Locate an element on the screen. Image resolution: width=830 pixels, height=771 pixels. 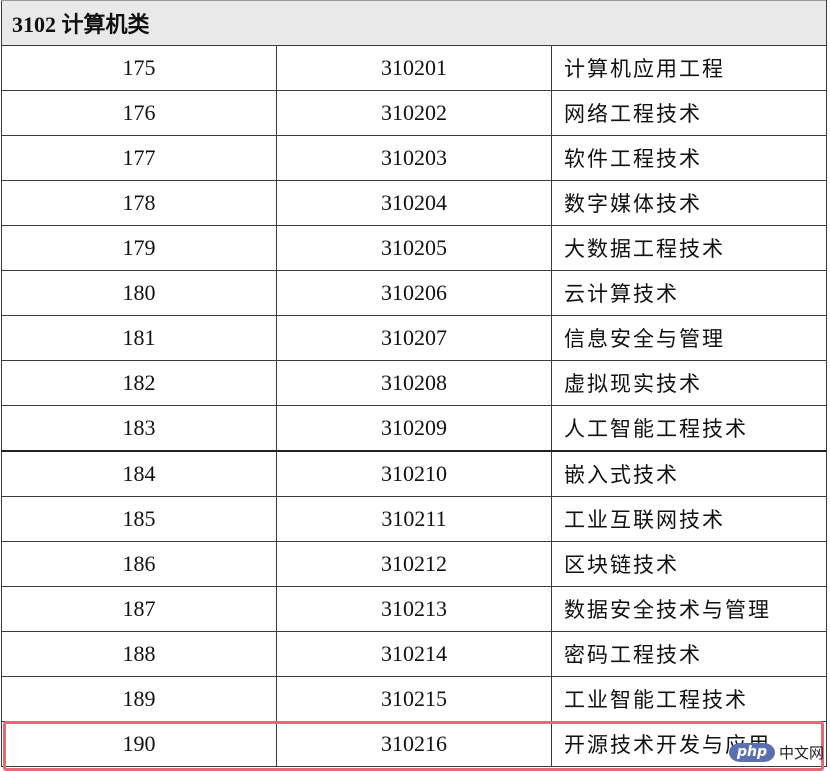
row-code-cell: 310212 is located at coordinates (414, 564).